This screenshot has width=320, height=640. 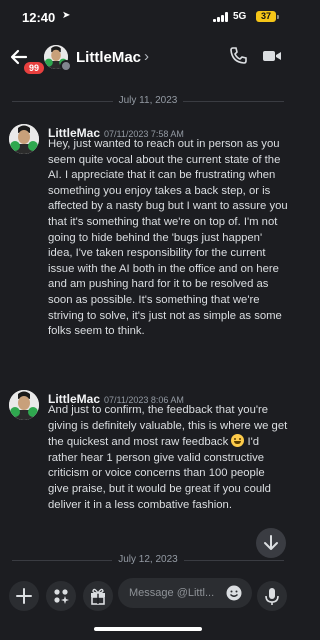 I want to click on date-divider: July 12, 2023, so click(x=148, y=560).